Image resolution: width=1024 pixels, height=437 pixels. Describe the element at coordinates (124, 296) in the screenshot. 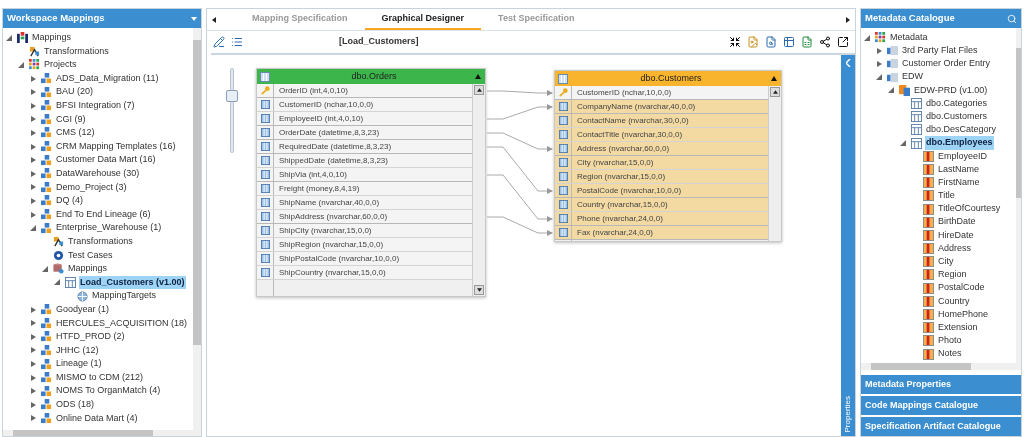

I see `tree-item: MappingTargets` at that location.